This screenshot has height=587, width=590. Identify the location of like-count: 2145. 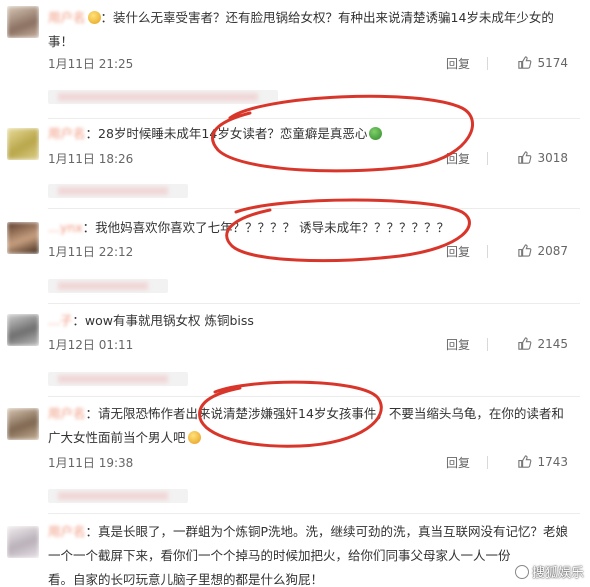
(552, 343).